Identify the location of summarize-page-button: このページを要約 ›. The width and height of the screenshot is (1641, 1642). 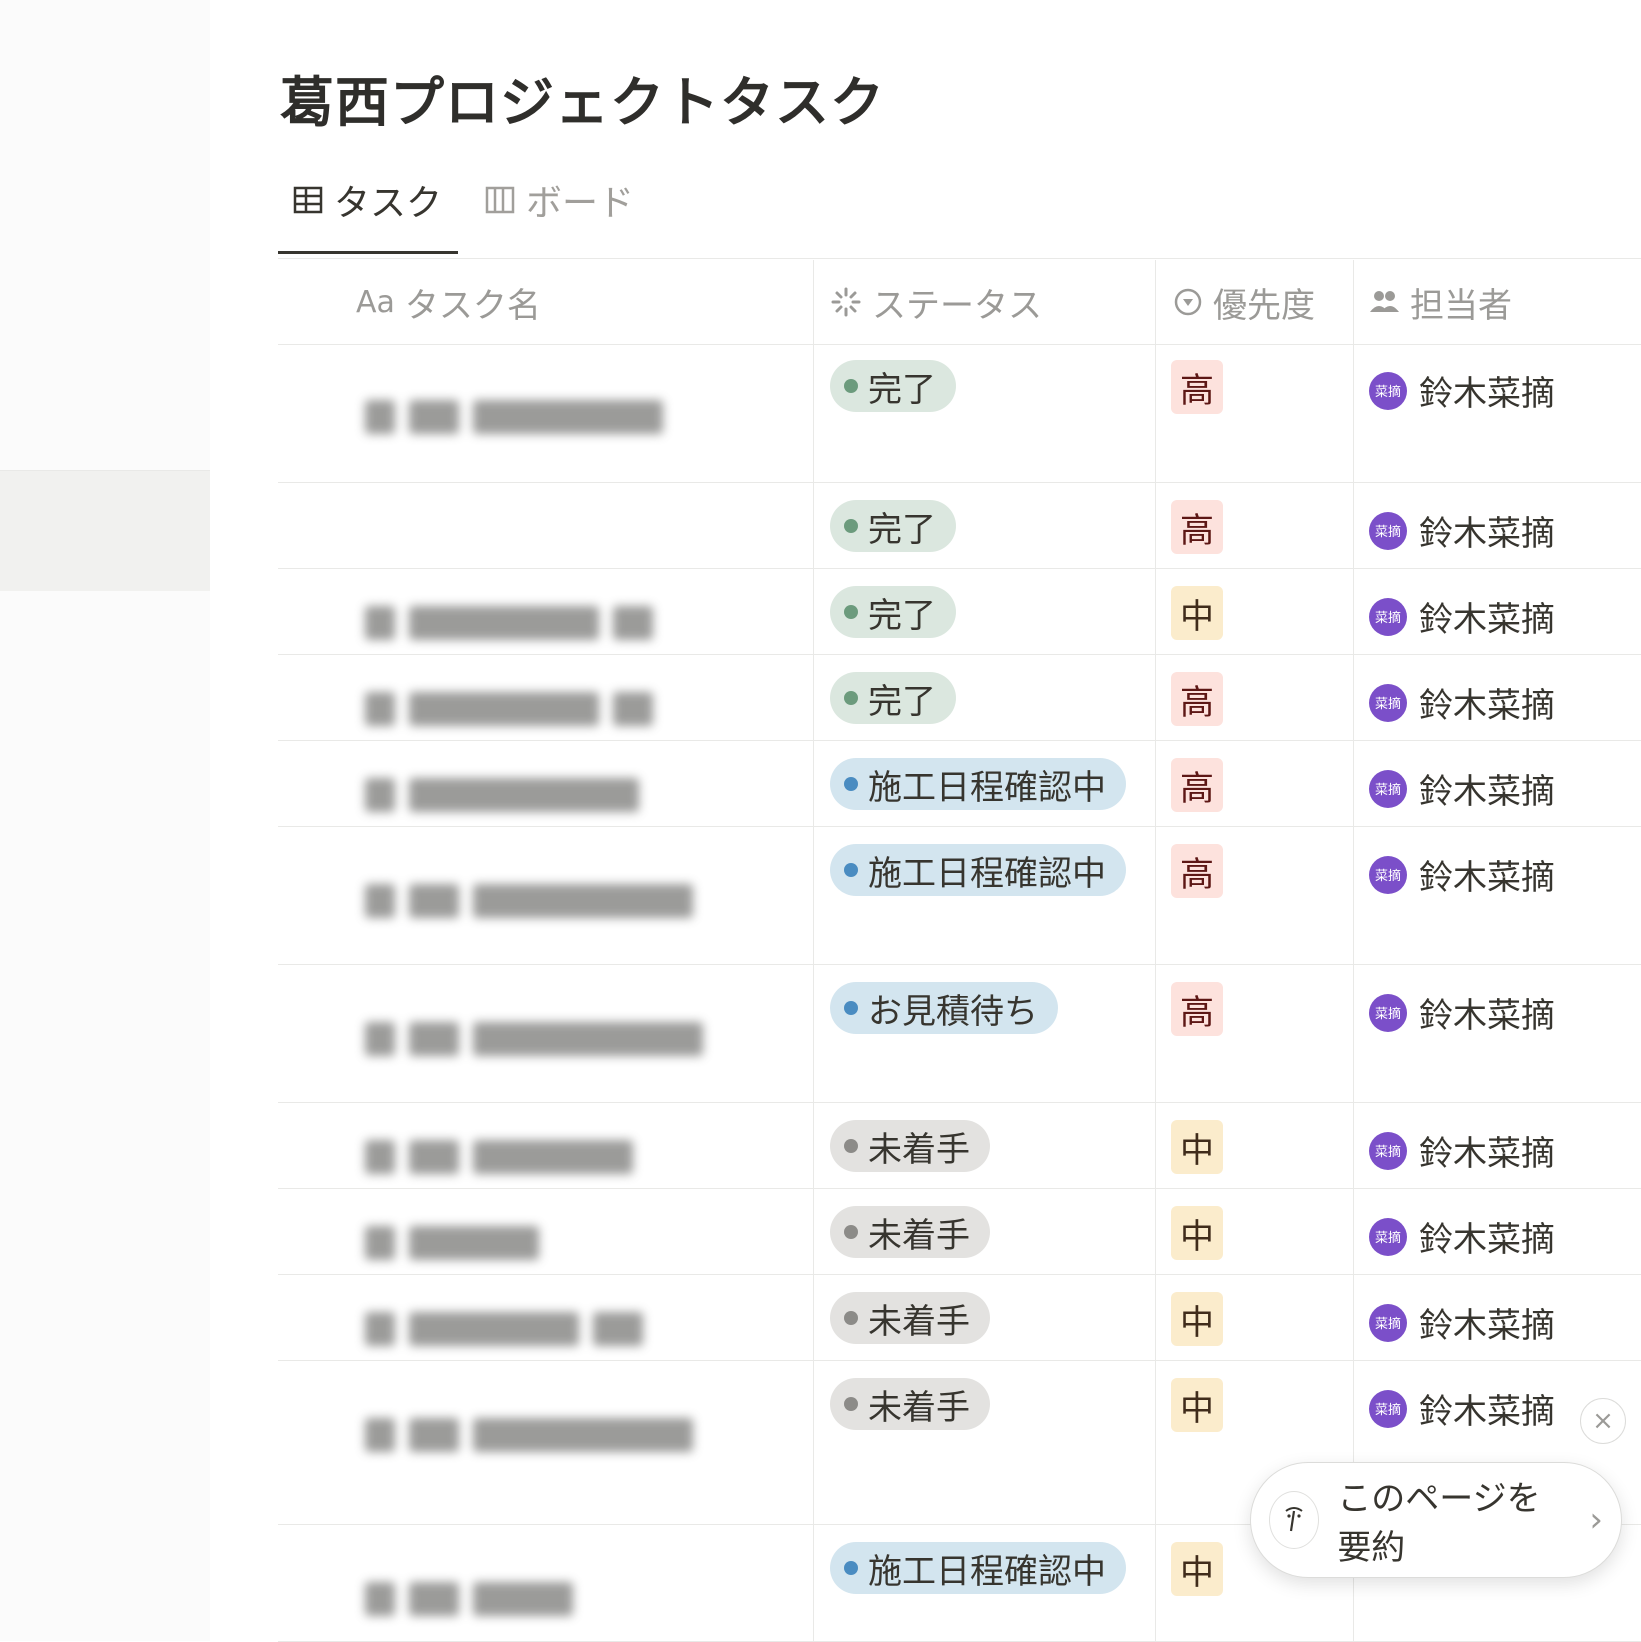
(1436, 1520).